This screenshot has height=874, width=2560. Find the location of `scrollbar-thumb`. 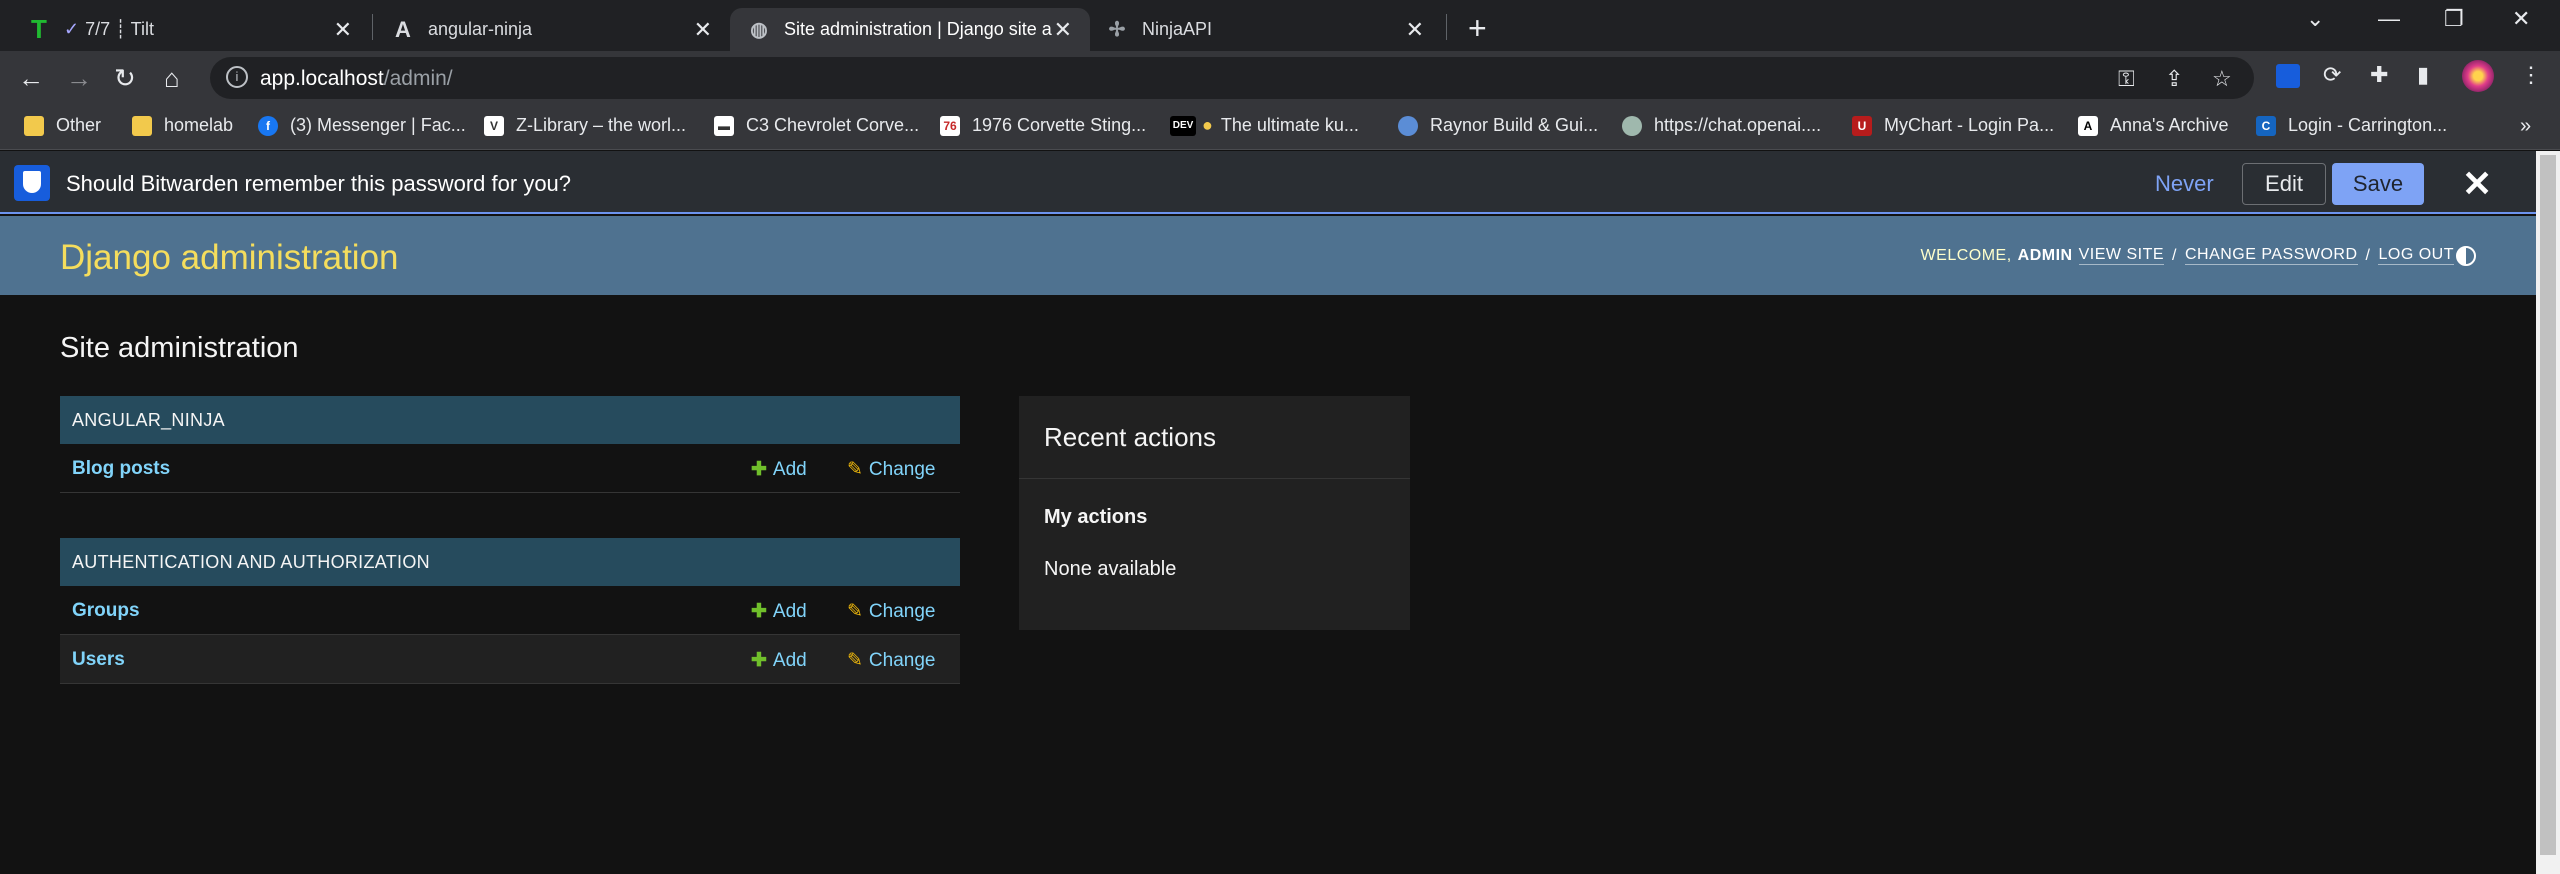

scrollbar-thumb is located at coordinates (2548, 505).